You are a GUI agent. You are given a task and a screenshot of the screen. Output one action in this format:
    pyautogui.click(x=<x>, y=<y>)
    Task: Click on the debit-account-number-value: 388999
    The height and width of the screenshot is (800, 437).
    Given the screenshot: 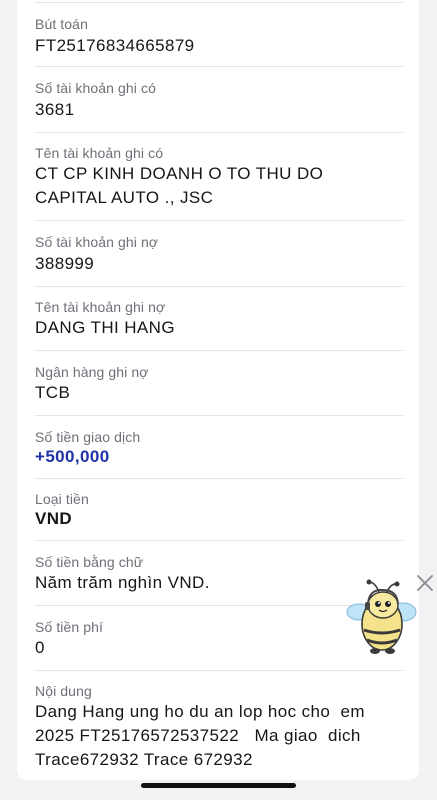 What is the action you would take?
    pyautogui.click(x=65, y=263)
    